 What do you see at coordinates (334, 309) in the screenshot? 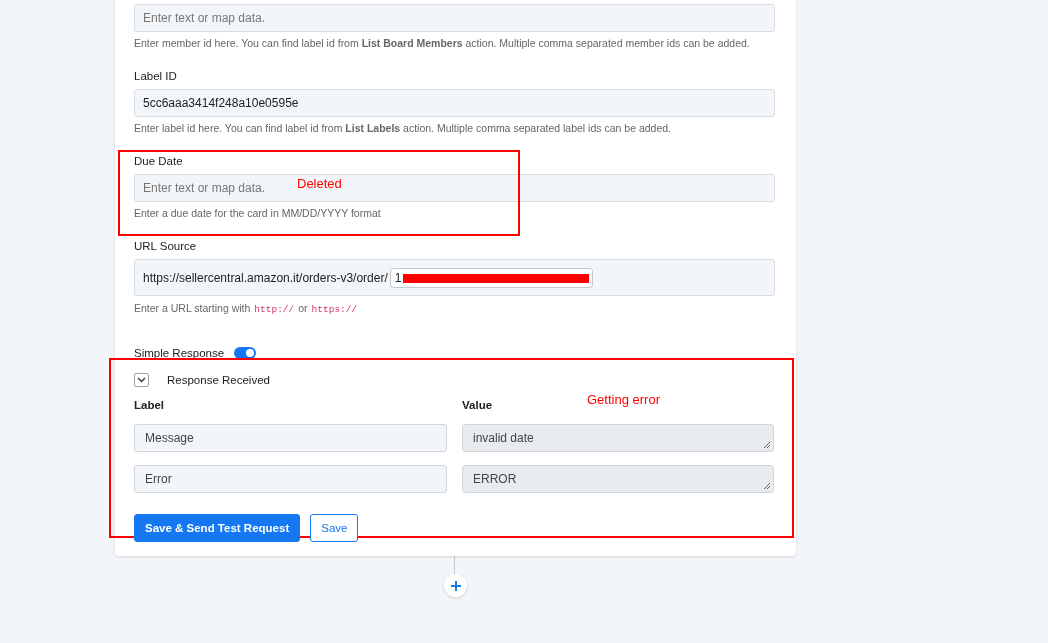
I see `code-text: https://` at bounding box center [334, 309].